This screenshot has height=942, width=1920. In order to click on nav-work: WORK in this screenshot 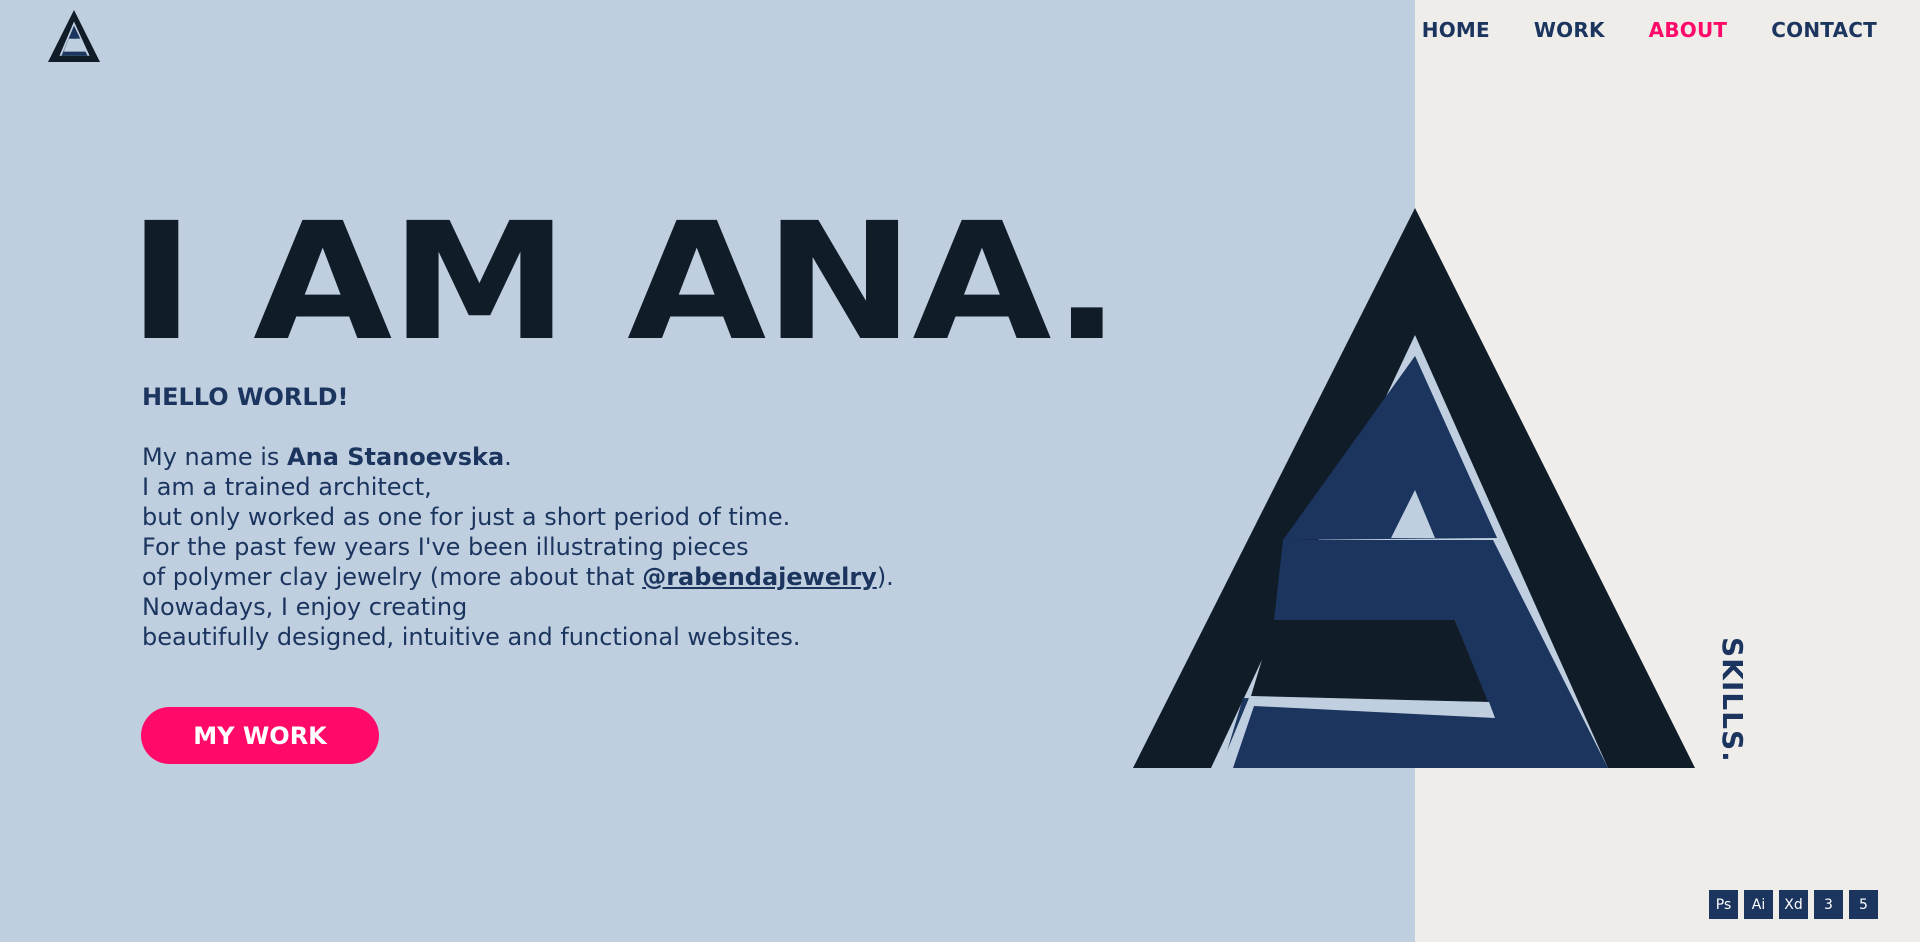, I will do `click(1569, 30)`.